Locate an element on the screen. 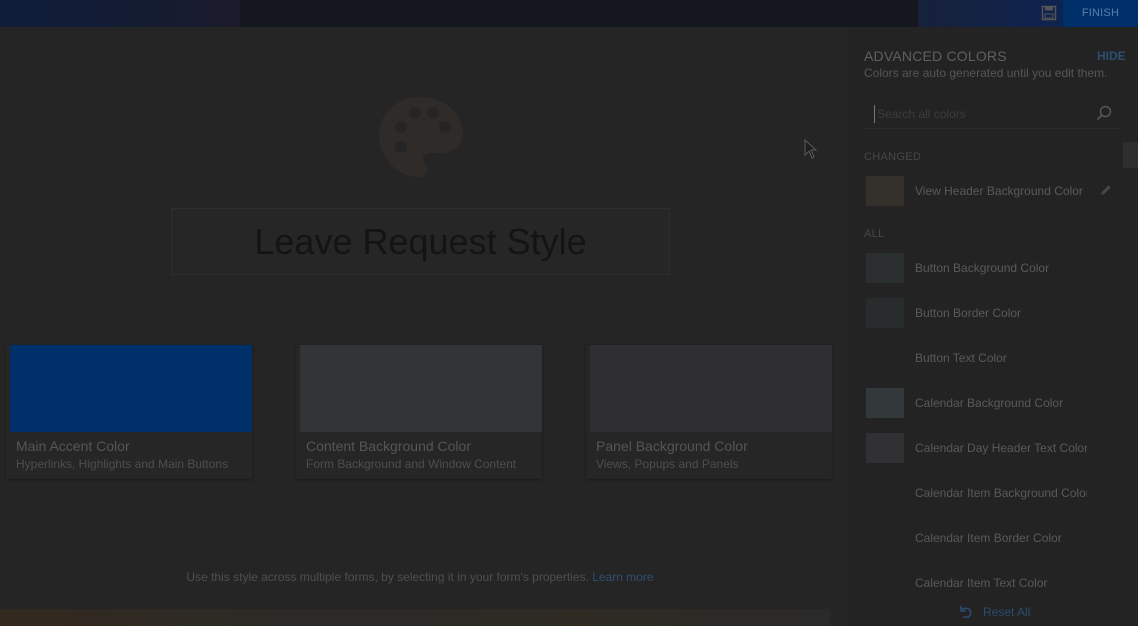 The height and width of the screenshot is (626, 1138). color-row-calendar-background: Calendar Background Color is located at coordinates (996, 403).